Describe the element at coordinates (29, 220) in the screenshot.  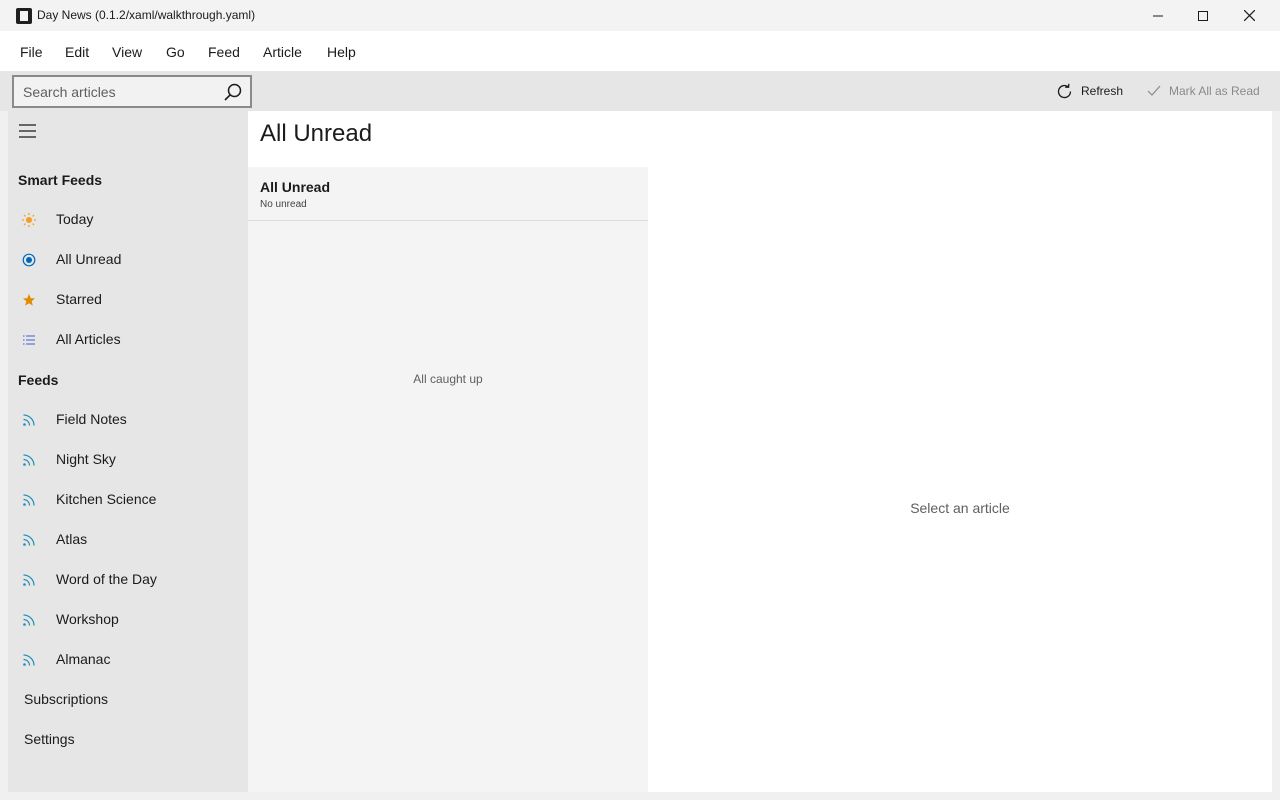
I see `sun-icon` at that location.